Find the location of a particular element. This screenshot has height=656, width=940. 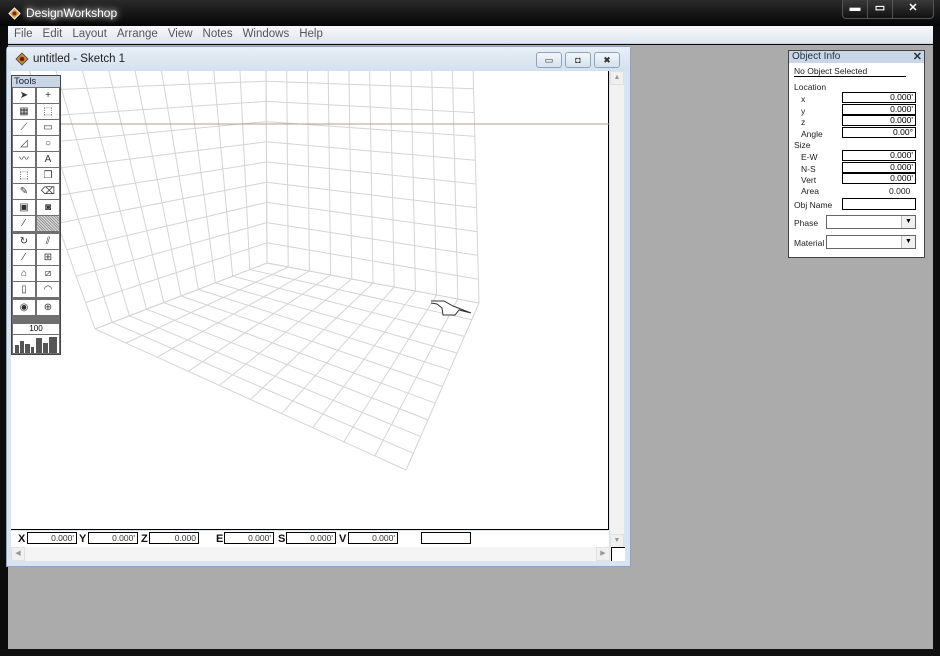

menu-file: File is located at coordinates (23, 33).